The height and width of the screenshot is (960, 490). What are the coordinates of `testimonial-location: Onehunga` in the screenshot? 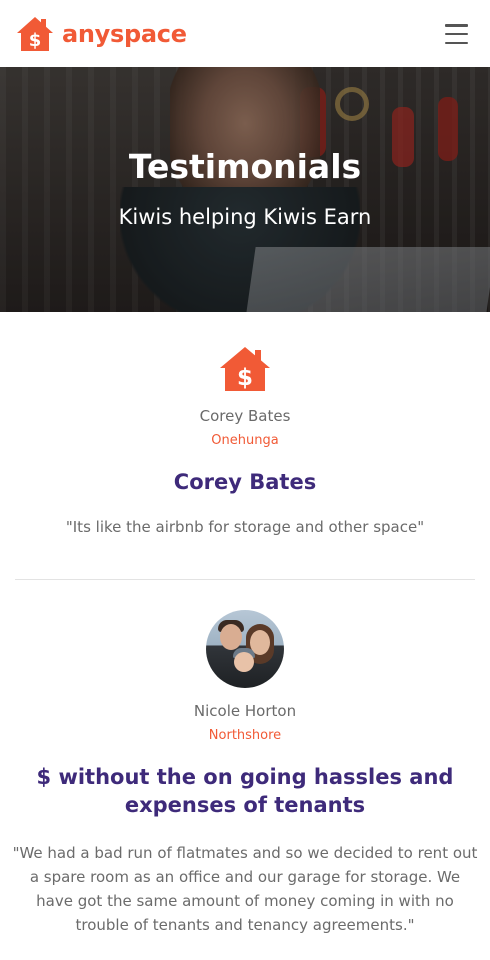 It's located at (245, 440).